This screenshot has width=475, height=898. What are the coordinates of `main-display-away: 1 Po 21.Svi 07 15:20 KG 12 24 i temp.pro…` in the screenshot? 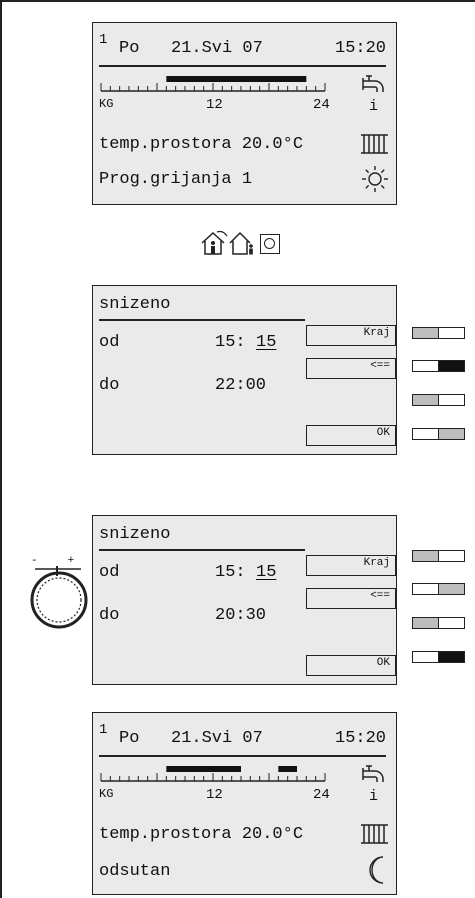 It's located at (244, 803).